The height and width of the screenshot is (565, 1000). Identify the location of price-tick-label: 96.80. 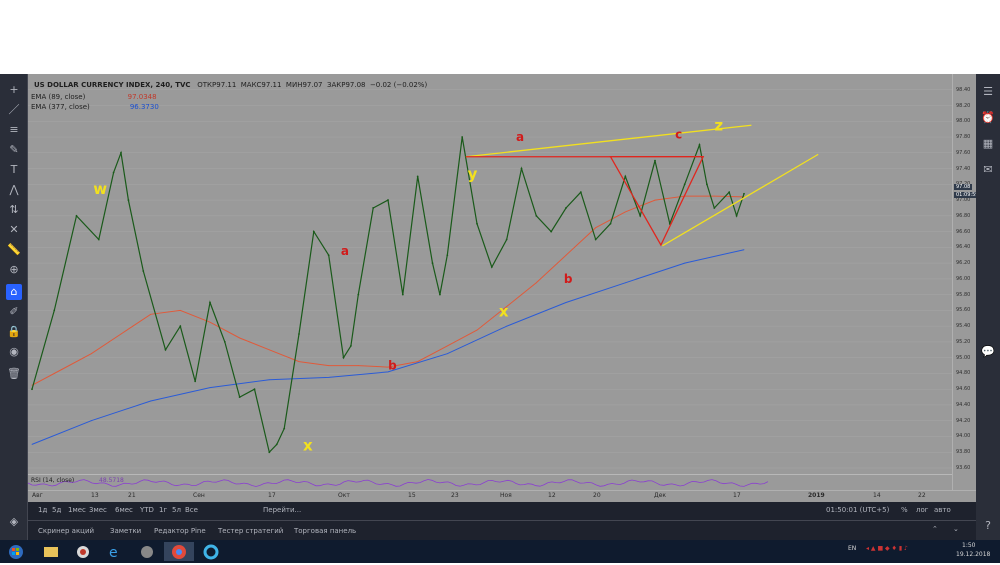
(963, 215).